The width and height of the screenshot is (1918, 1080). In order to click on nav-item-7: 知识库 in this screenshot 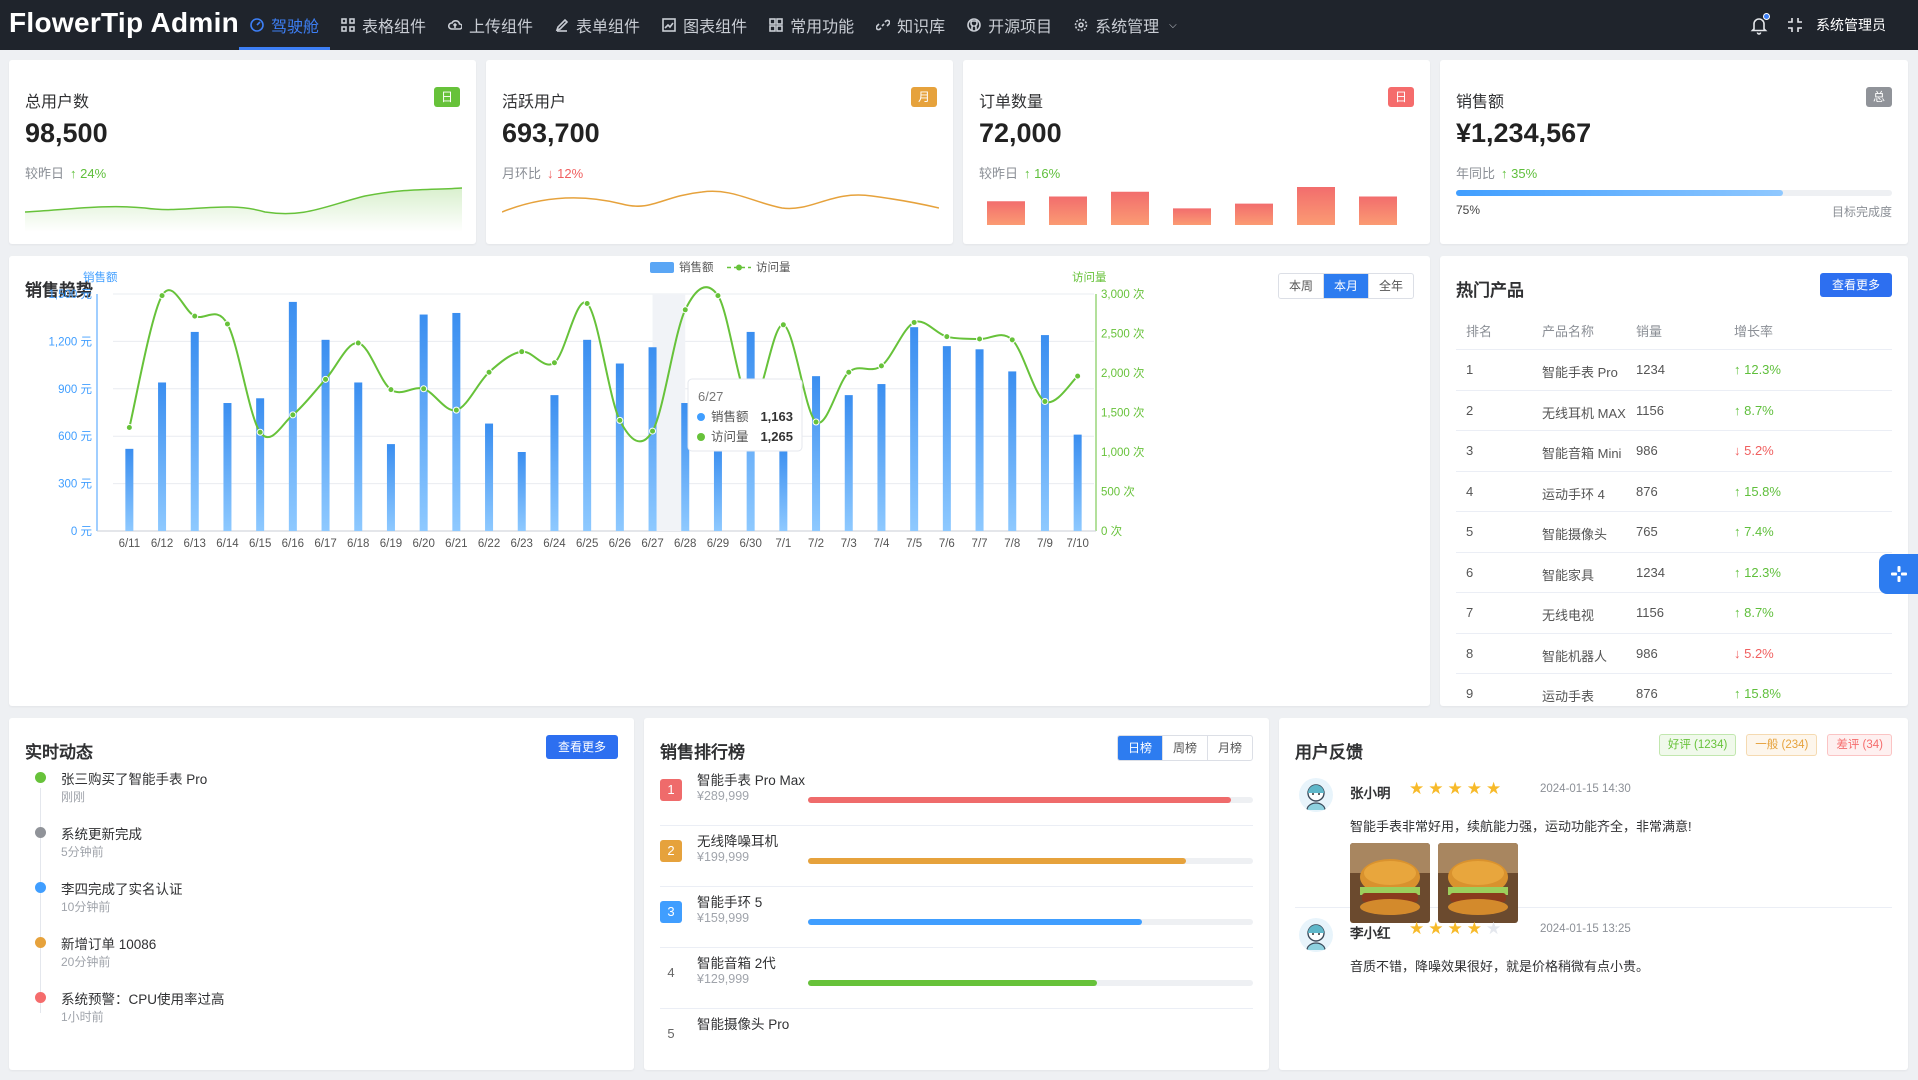, I will do `click(910, 25)`.